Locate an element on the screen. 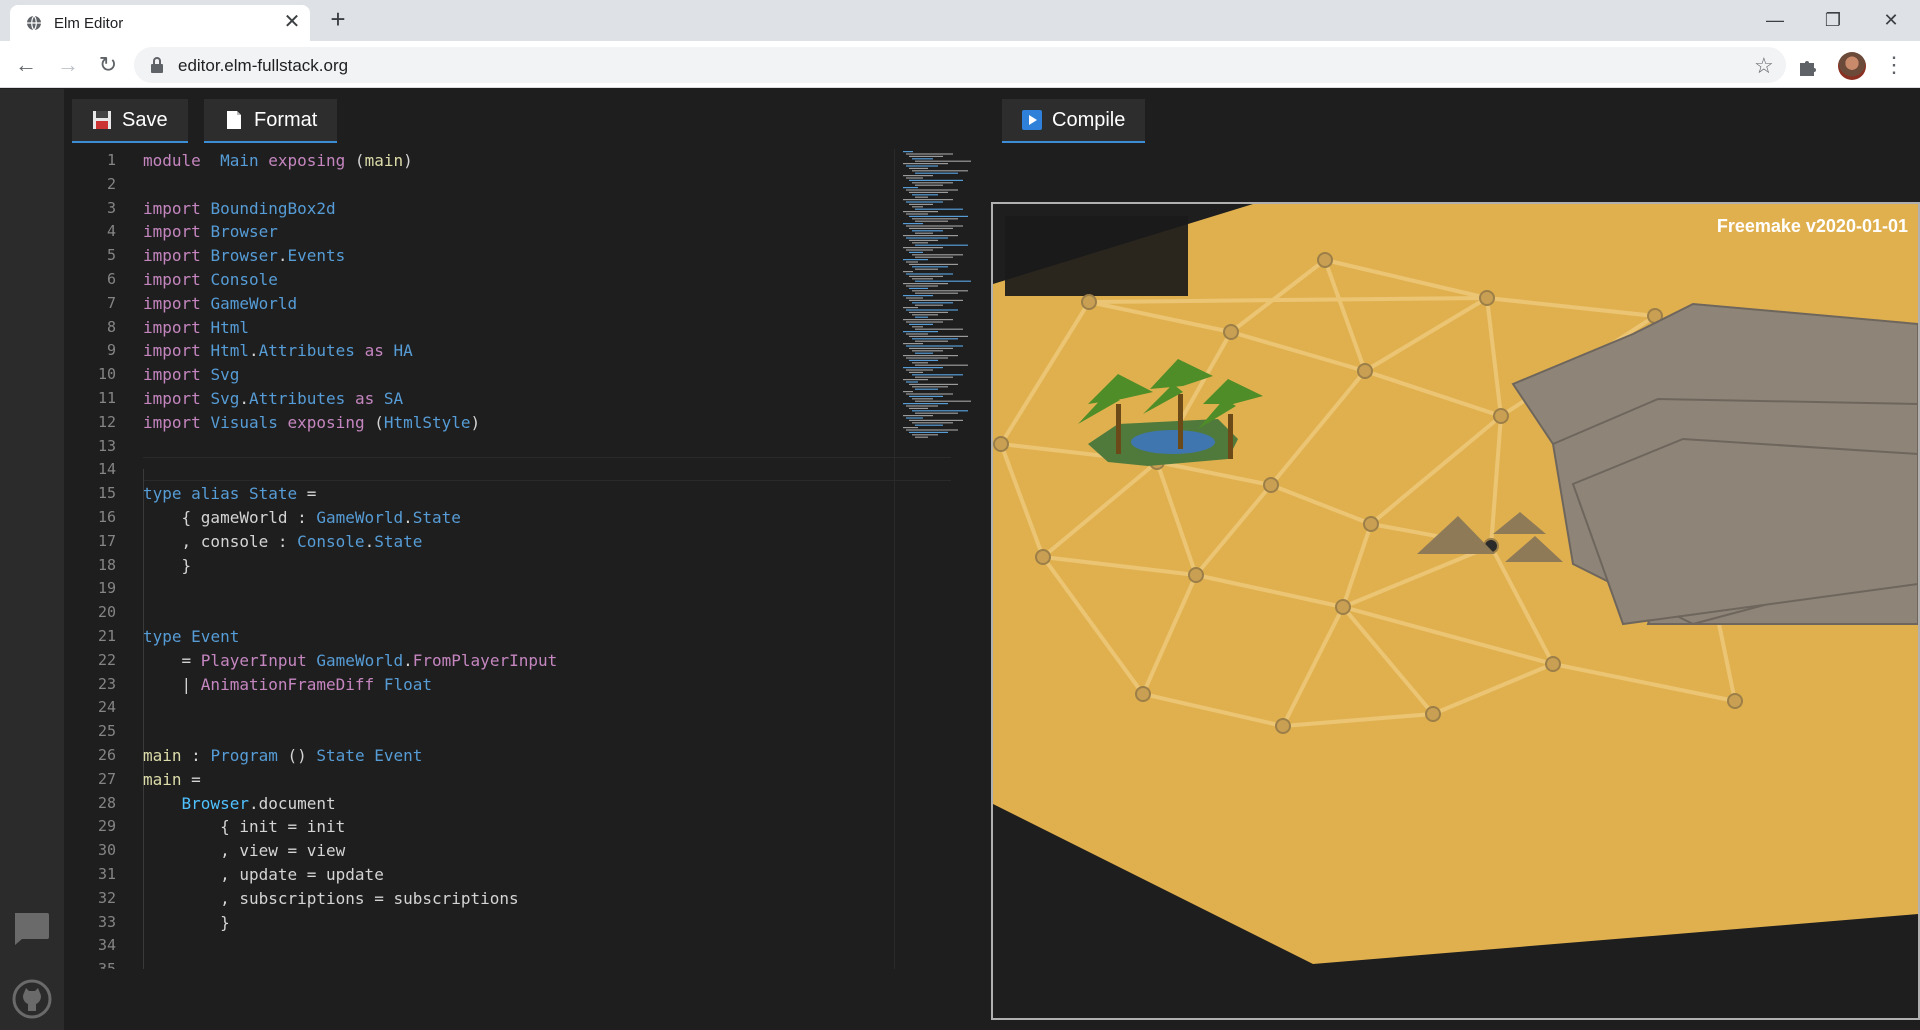 Image resolution: width=1920 pixels, height=1030 pixels. restore-icon: ❐ is located at coordinates (1833, 20).